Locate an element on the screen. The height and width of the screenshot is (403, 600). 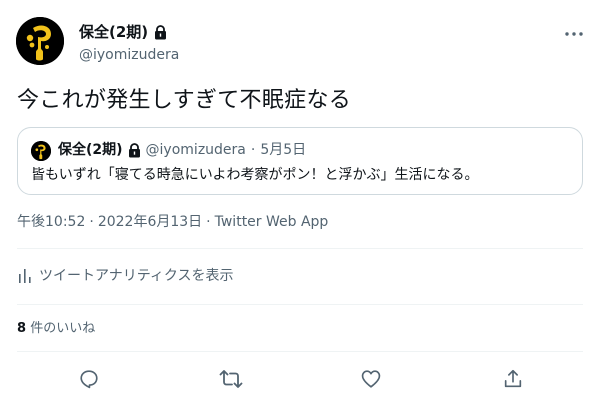
avatar is located at coordinates (40, 41).